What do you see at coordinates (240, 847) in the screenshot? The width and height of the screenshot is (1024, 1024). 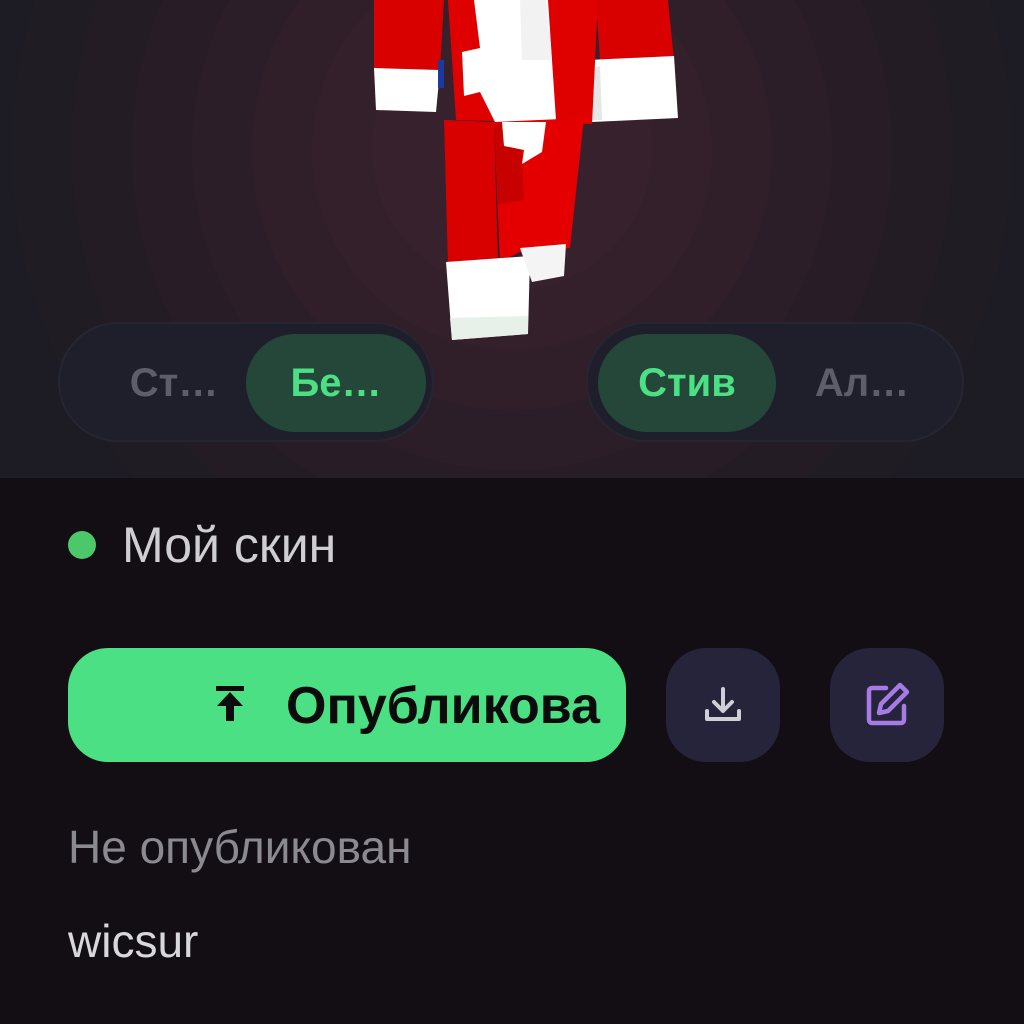 I see `publish-status: Не опубликован` at bounding box center [240, 847].